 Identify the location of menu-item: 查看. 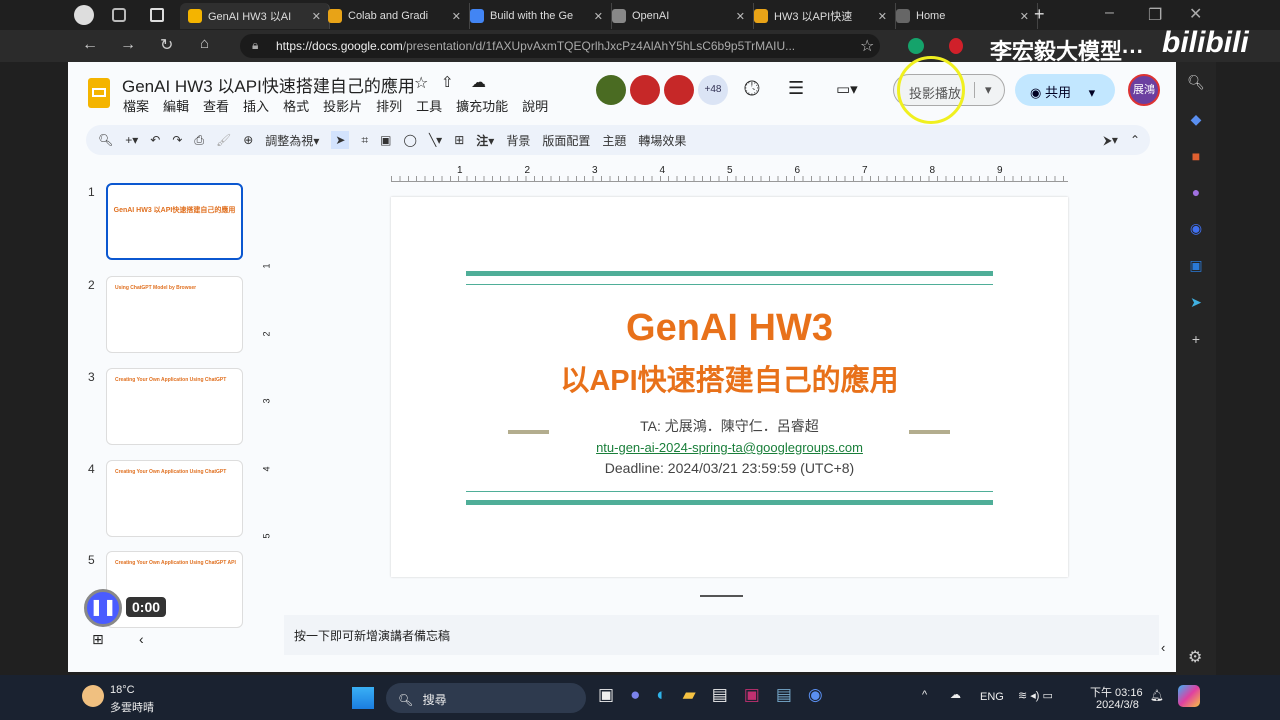
(216, 105).